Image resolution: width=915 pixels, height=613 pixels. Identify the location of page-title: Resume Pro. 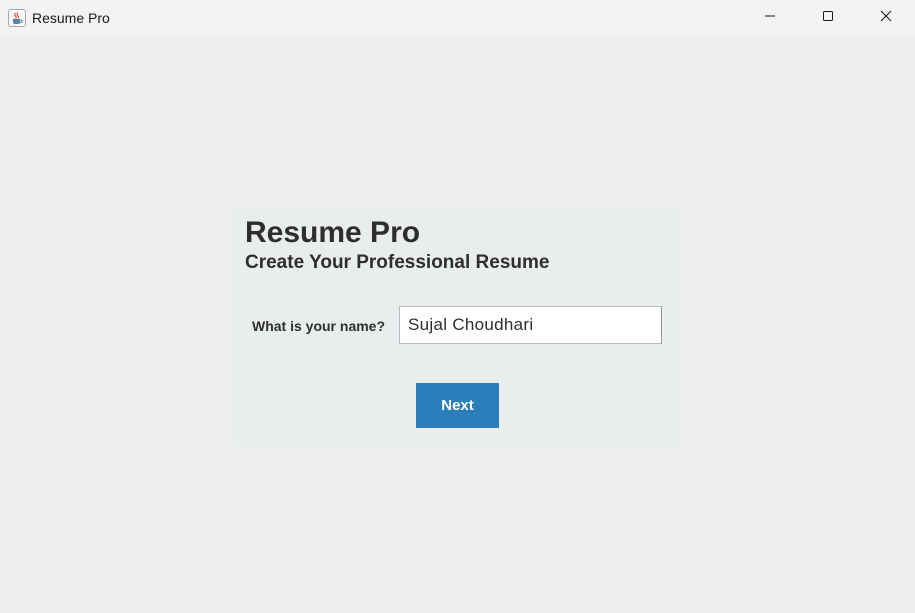
(333, 232).